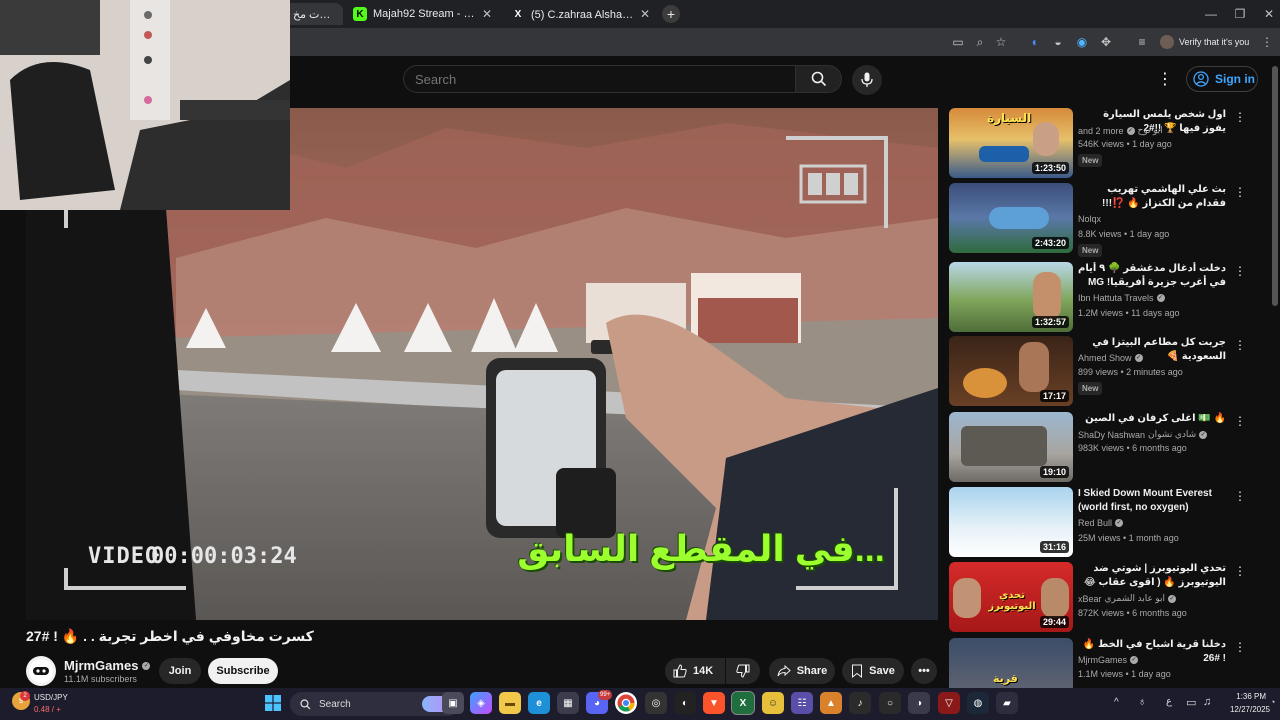 The image size is (1280, 720). I want to click on channel-name: MjrmGames ✓, so click(107, 665).